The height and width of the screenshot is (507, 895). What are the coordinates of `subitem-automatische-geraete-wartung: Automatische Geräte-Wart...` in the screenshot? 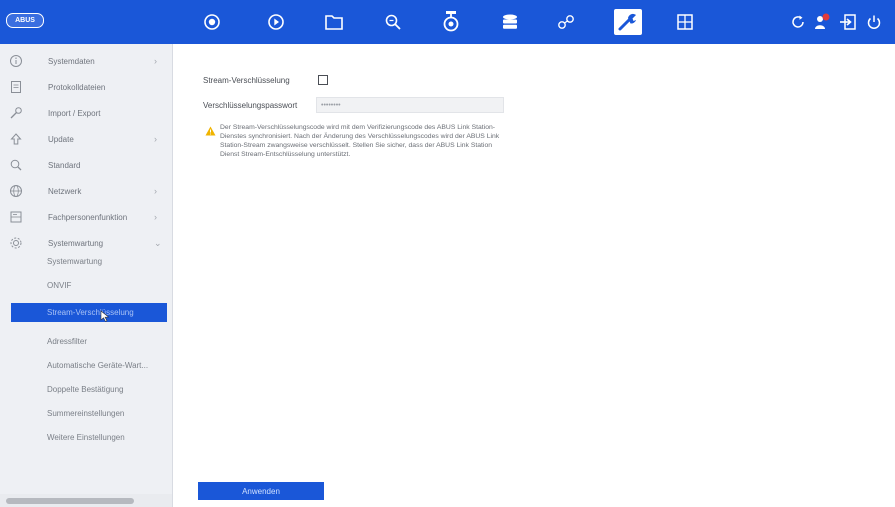 It's located at (86, 366).